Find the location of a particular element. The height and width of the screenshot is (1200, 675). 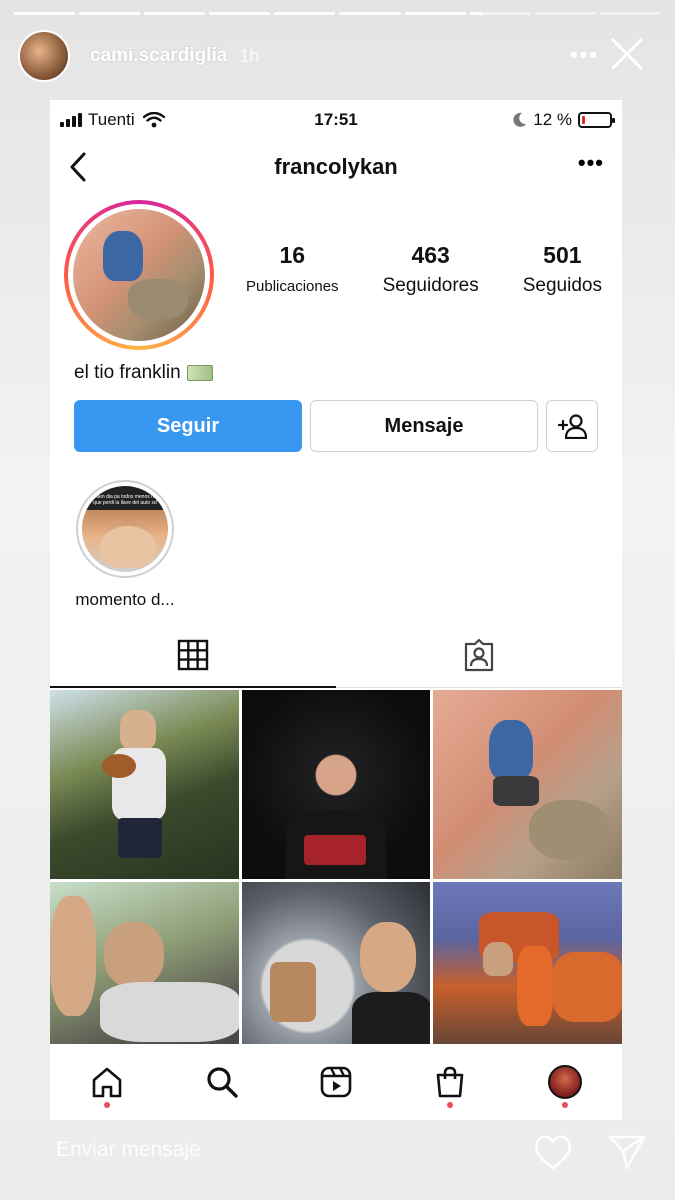

profile-avatar-small is located at coordinates (564, 1082).